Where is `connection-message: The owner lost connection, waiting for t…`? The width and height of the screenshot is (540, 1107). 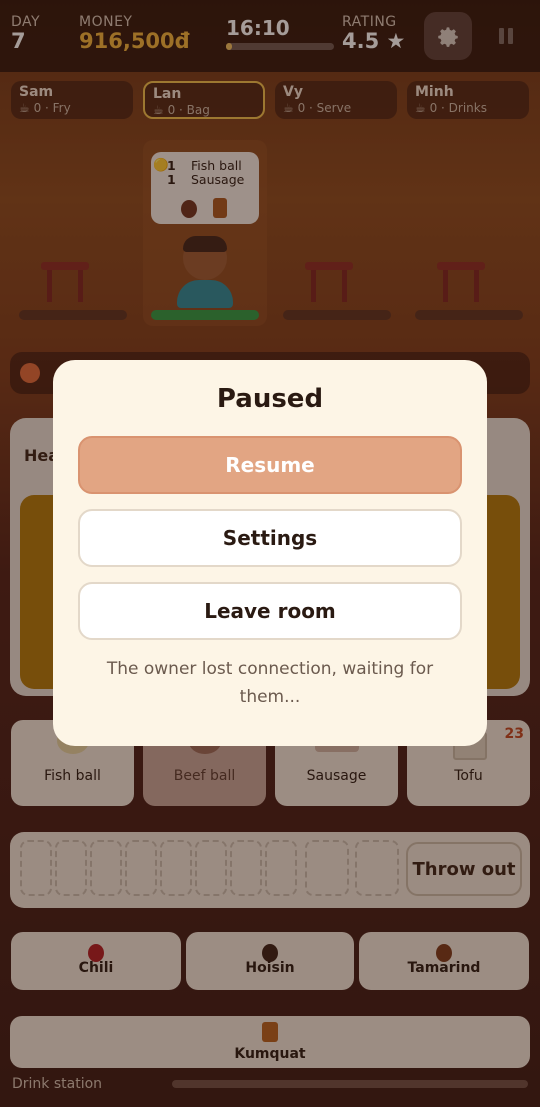
connection-message: The owner lost connection, waiting for t… is located at coordinates (270, 683).